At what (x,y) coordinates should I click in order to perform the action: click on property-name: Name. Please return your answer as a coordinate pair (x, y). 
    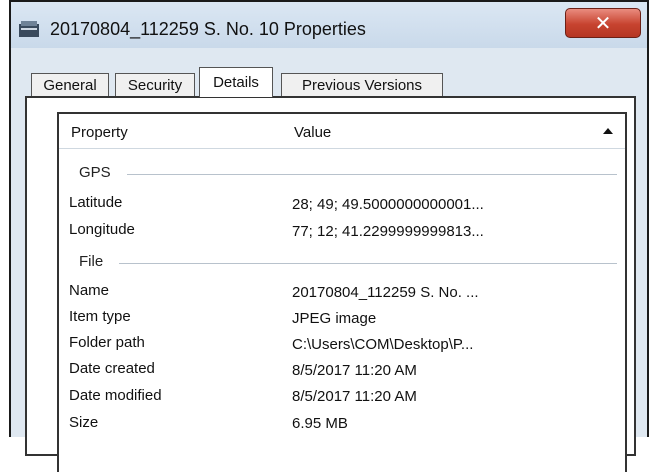
    Looking at the image, I should click on (89, 290).